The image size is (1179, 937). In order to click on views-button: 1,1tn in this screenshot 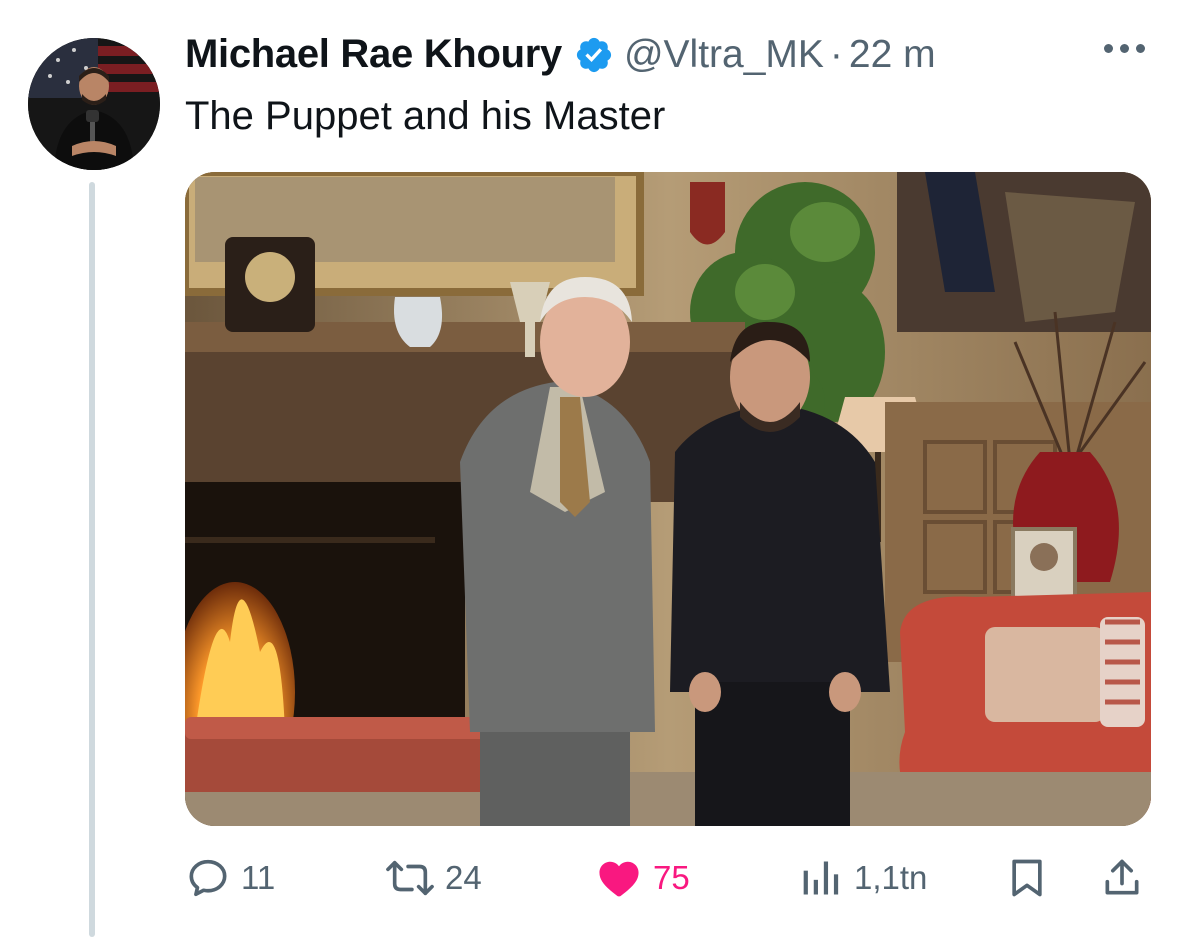, I will do `click(863, 878)`.